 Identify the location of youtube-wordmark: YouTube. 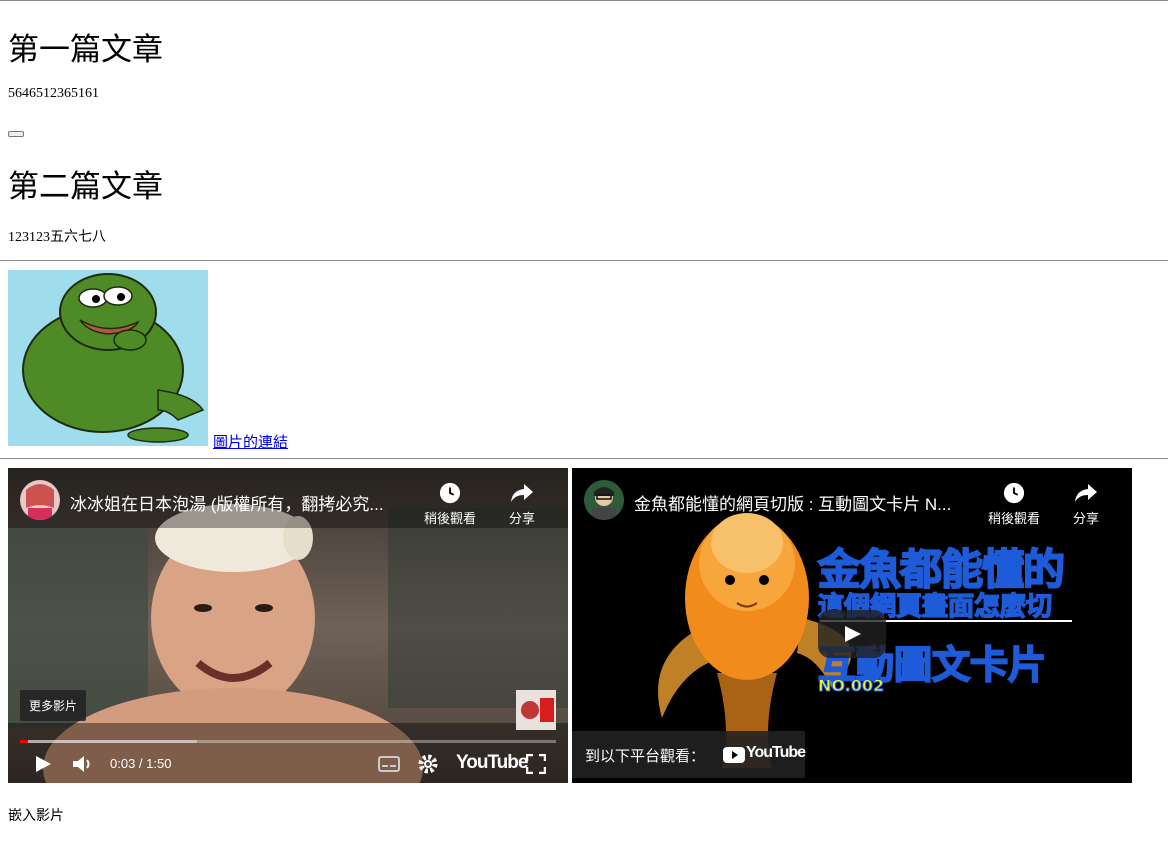
(776, 752).